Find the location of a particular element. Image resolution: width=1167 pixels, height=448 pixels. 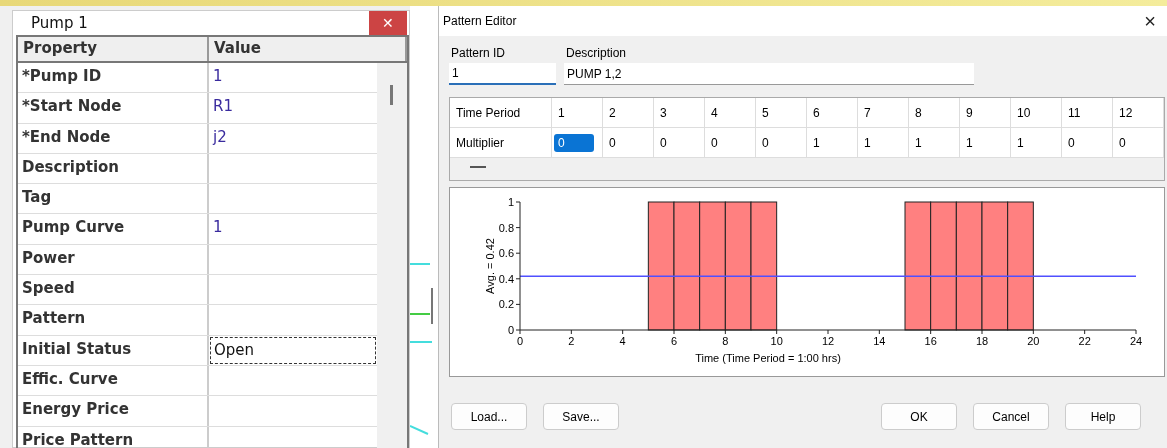

table-cell: 8 is located at coordinates (934, 112).